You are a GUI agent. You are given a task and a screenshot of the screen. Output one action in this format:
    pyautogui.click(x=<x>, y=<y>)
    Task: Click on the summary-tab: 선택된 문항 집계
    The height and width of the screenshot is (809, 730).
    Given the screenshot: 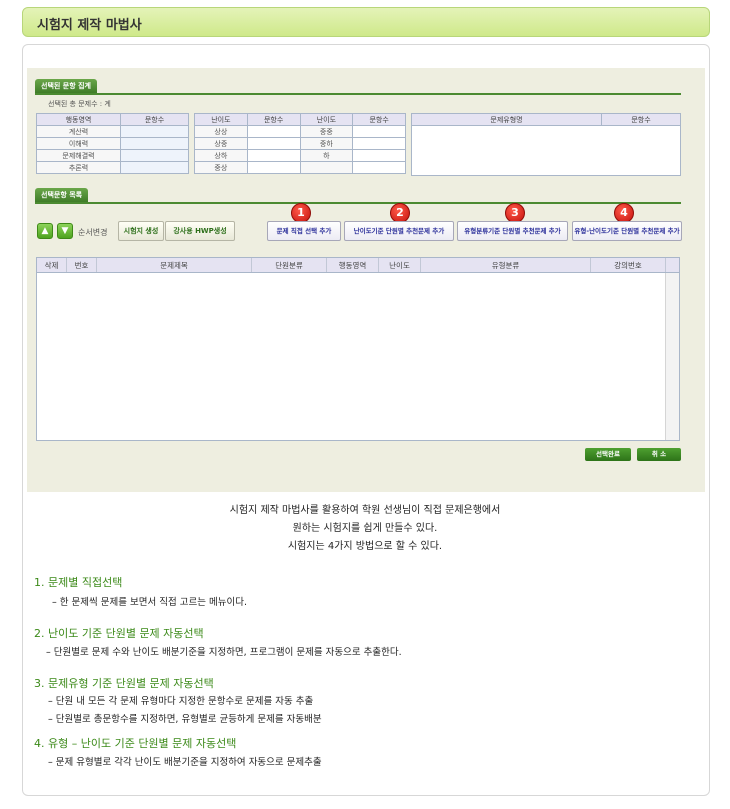 What is the action you would take?
    pyautogui.click(x=66, y=86)
    